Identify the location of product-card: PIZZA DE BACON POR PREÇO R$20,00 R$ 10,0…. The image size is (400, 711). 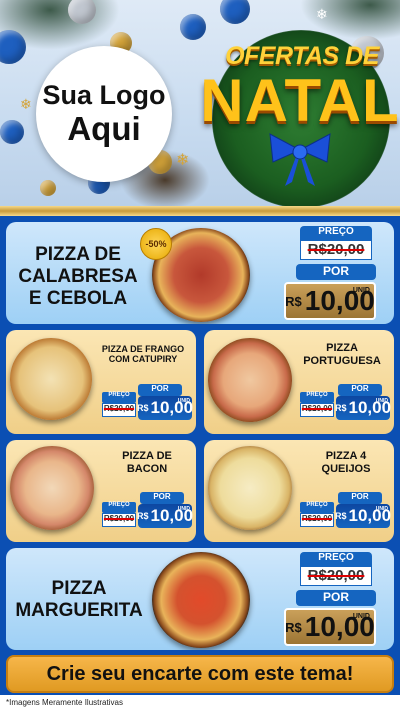
(101, 491).